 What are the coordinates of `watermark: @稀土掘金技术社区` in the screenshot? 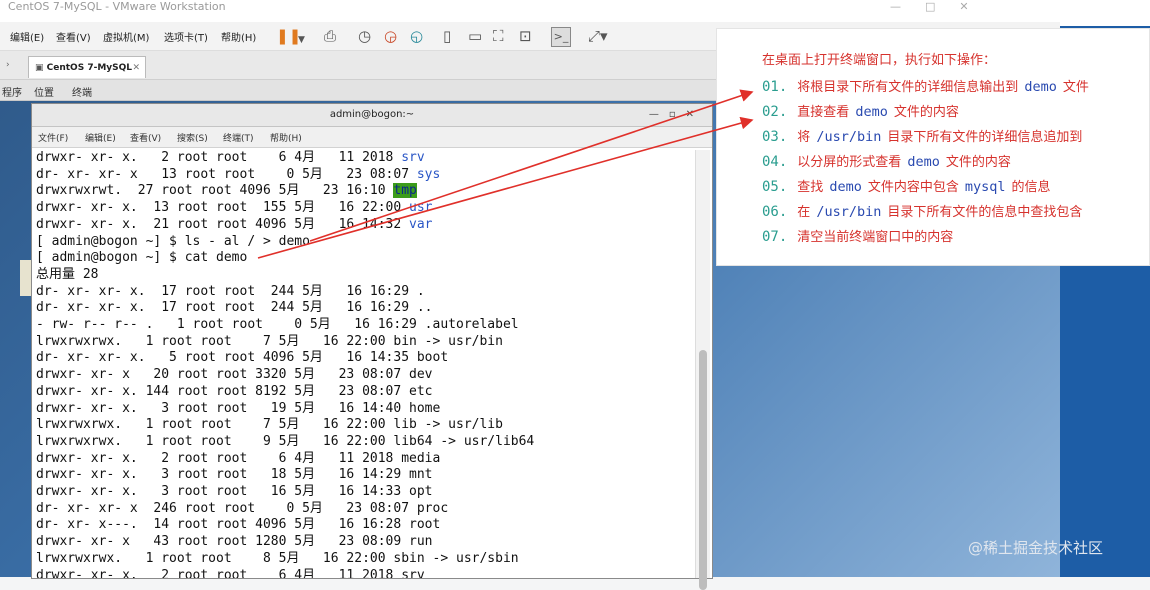 It's located at (1036, 548).